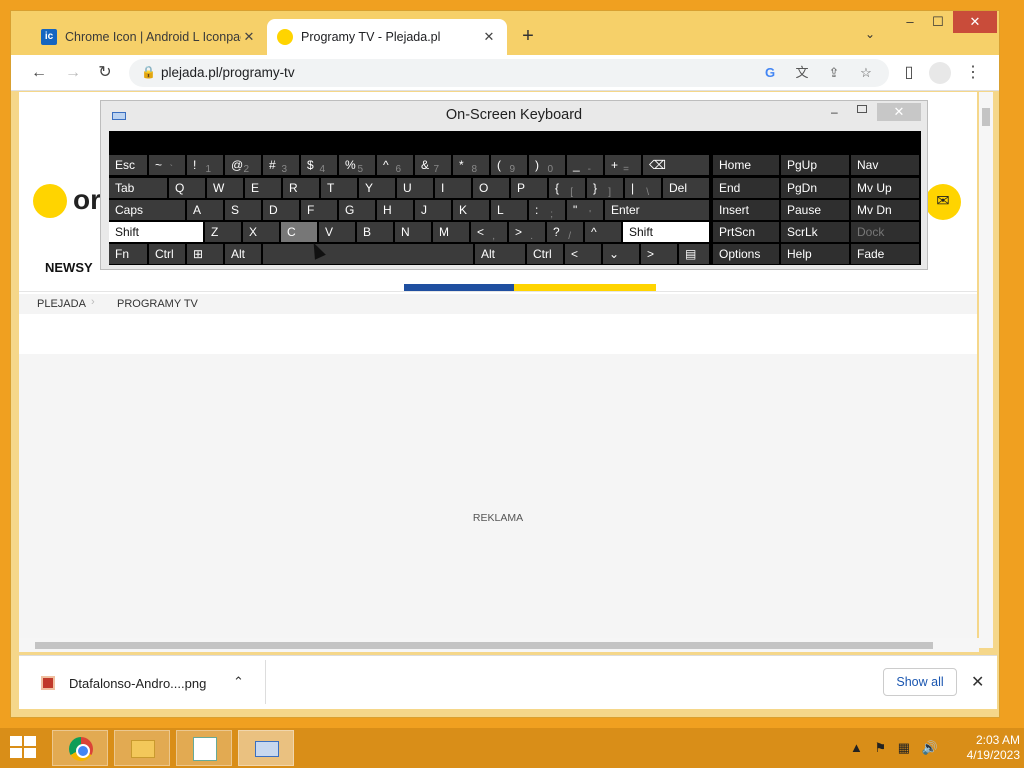 The width and height of the screenshot is (1024, 768). What do you see at coordinates (866, 73) in the screenshot?
I see `bookmark-star-icon: ☆` at bounding box center [866, 73].